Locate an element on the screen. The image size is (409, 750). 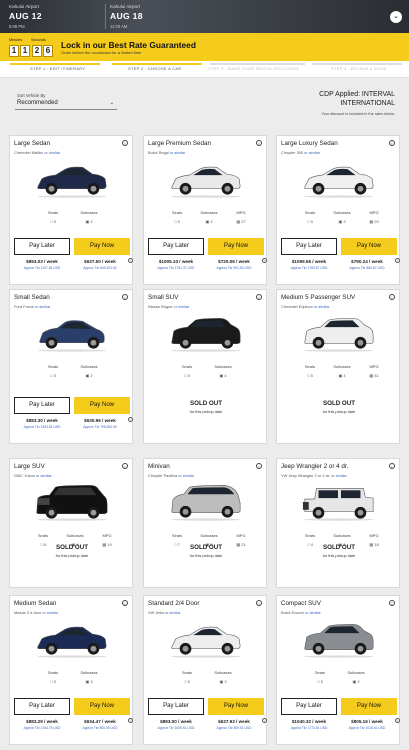
pay-now-approx: Approx Tkr 809.401.52 is located at coordinates (100, 268).